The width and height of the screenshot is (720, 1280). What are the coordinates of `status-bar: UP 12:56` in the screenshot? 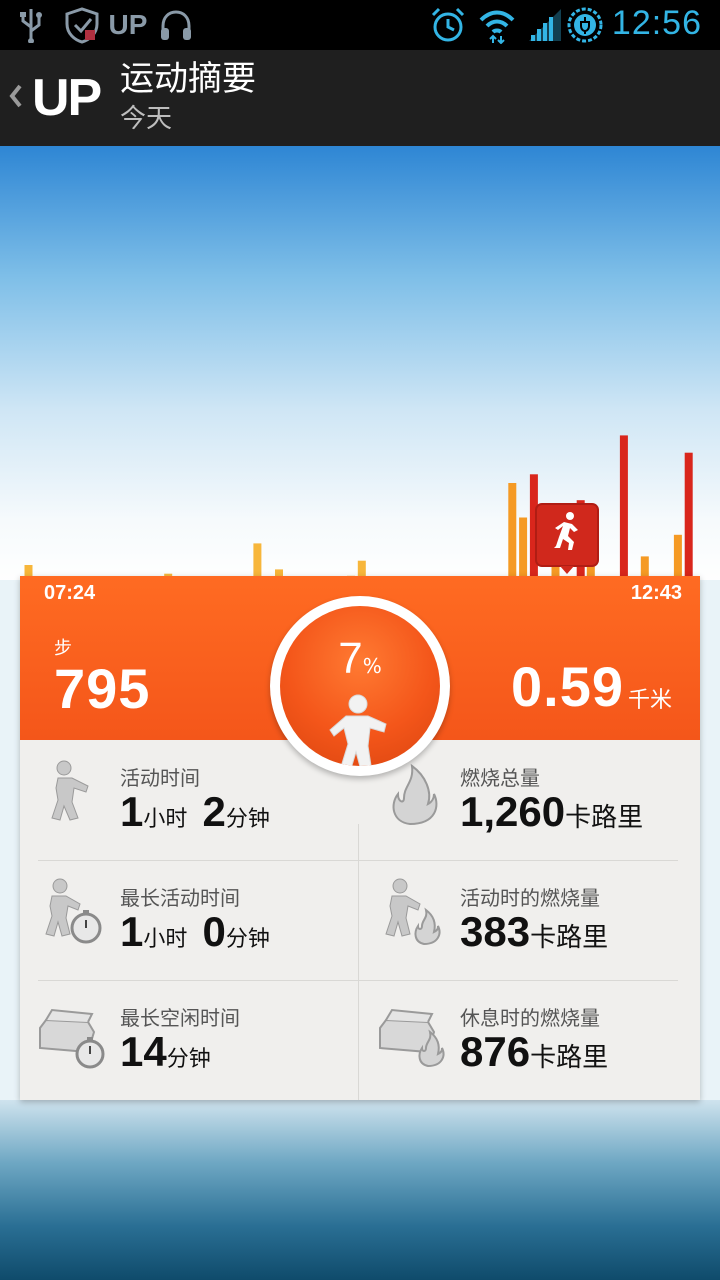 It's located at (360, 25).